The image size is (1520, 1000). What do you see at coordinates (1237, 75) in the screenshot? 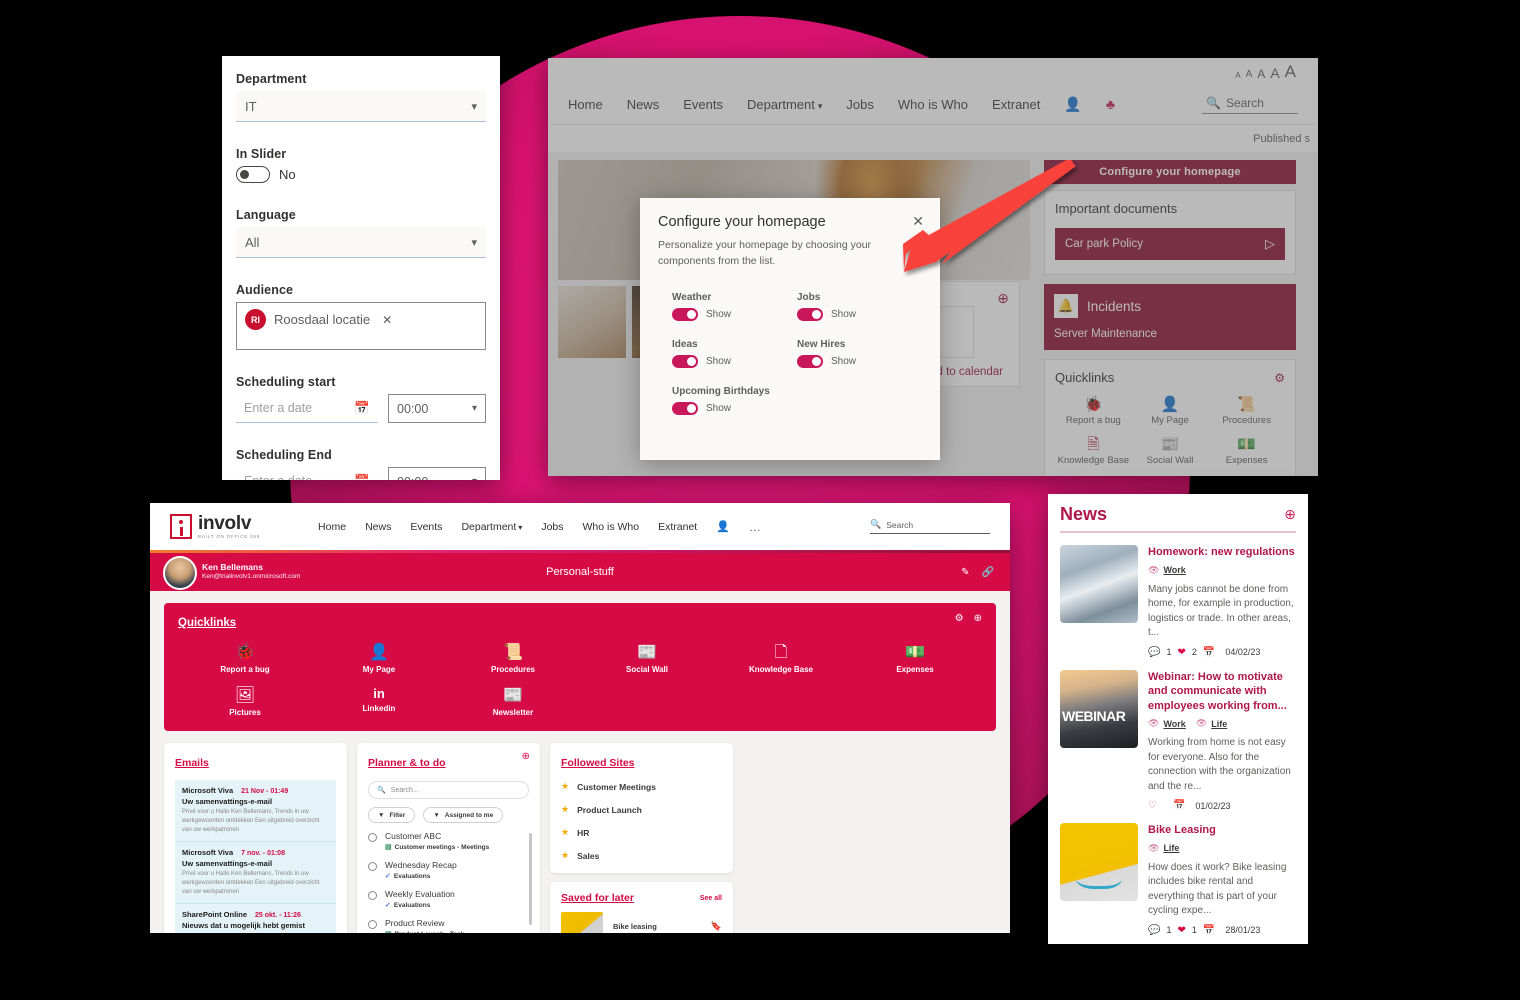
I see `font-size-xs: A` at bounding box center [1237, 75].